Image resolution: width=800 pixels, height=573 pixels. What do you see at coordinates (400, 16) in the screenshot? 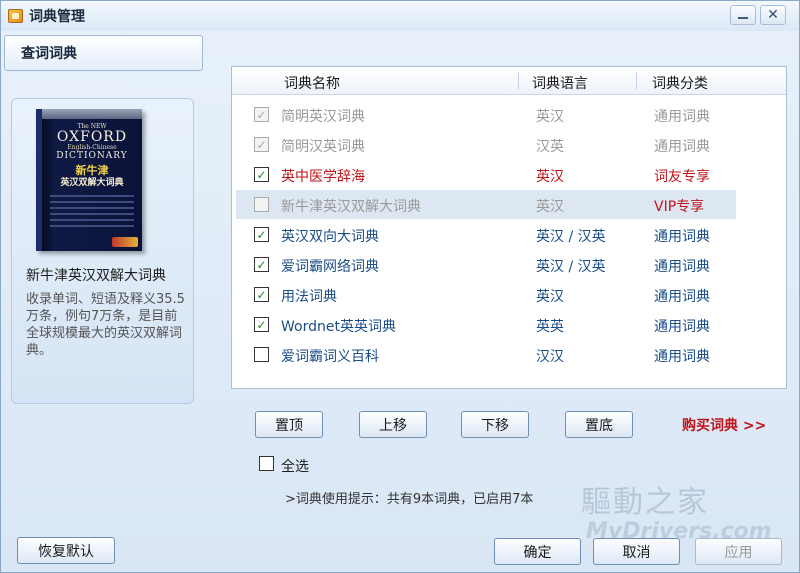
I see `title-bar: 词典管理 ✕` at bounding box center [400, 16].